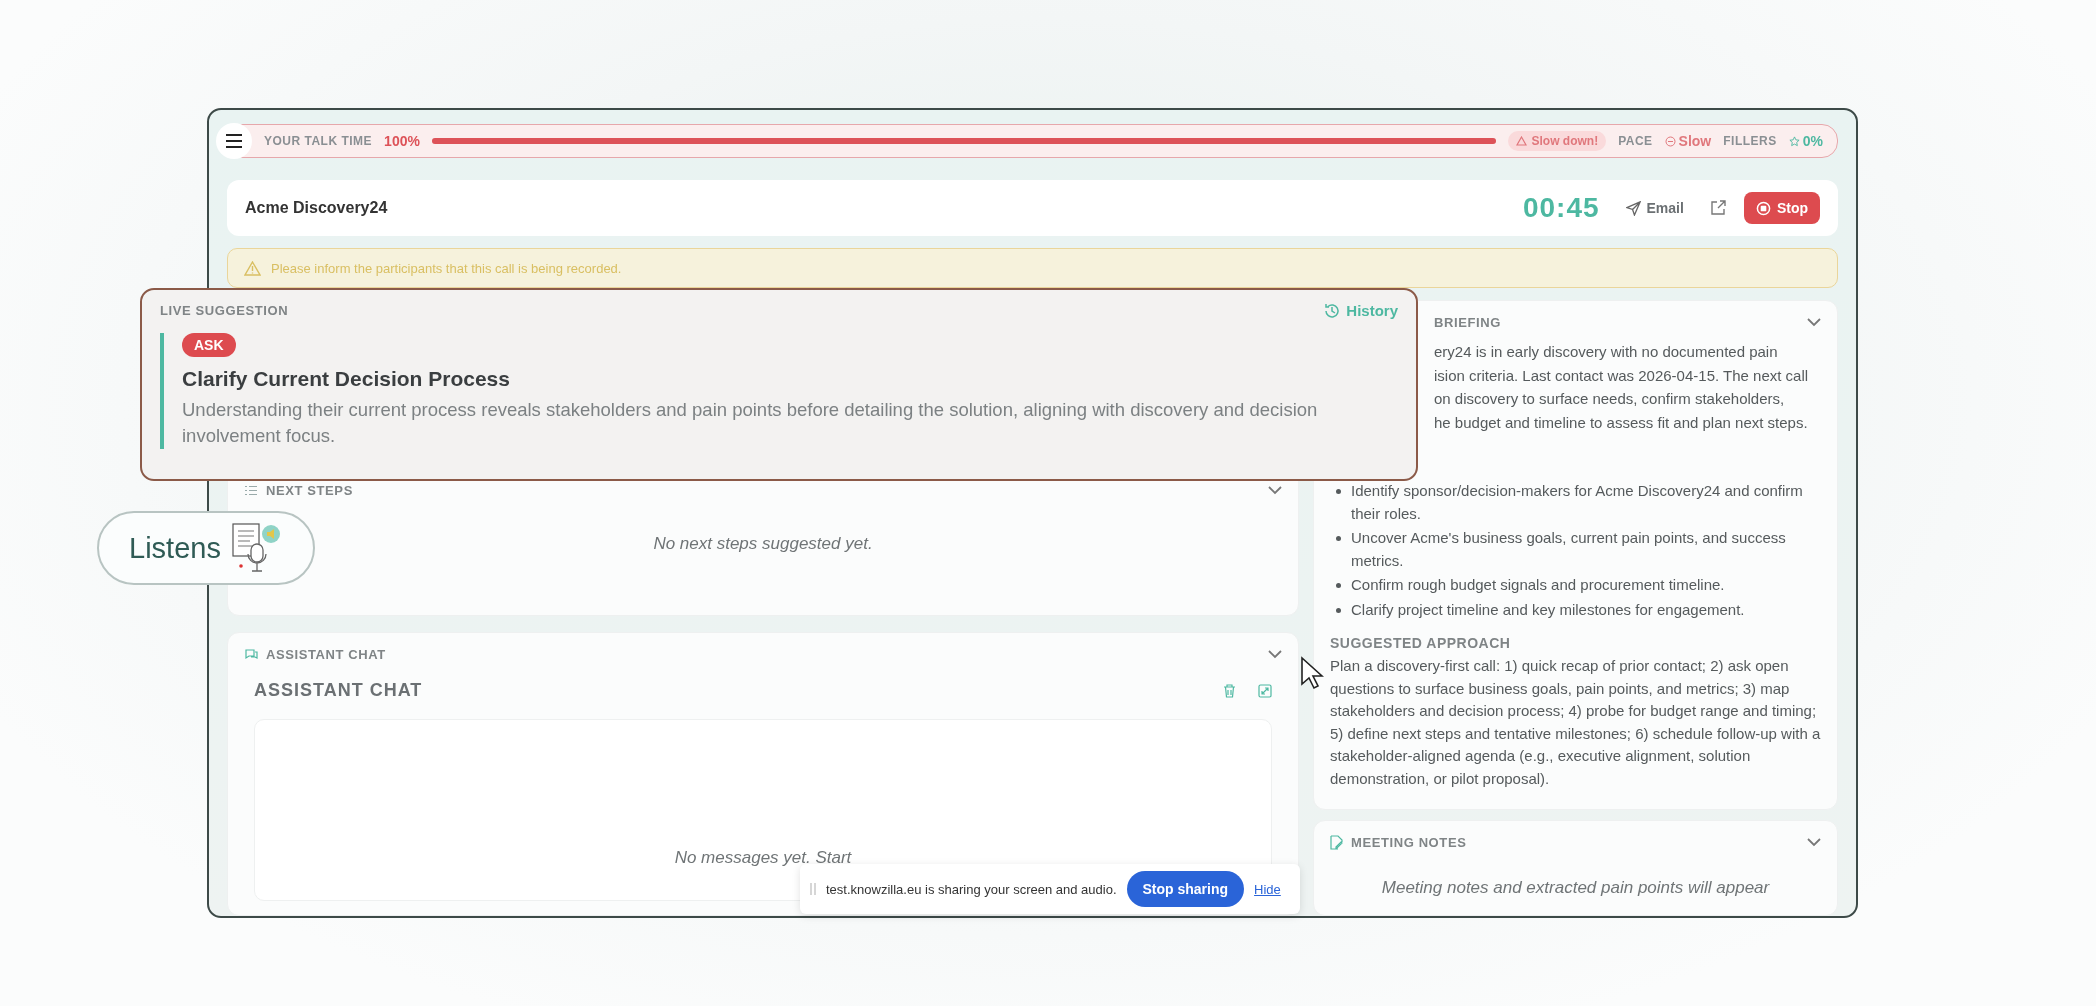  Describe the element at coordinates (1577, 502) in the screenshot. I see `briefing-bullet: Identify sponsor/decision-makers for Acme Discovery24 and confirm their roles.` at that location.